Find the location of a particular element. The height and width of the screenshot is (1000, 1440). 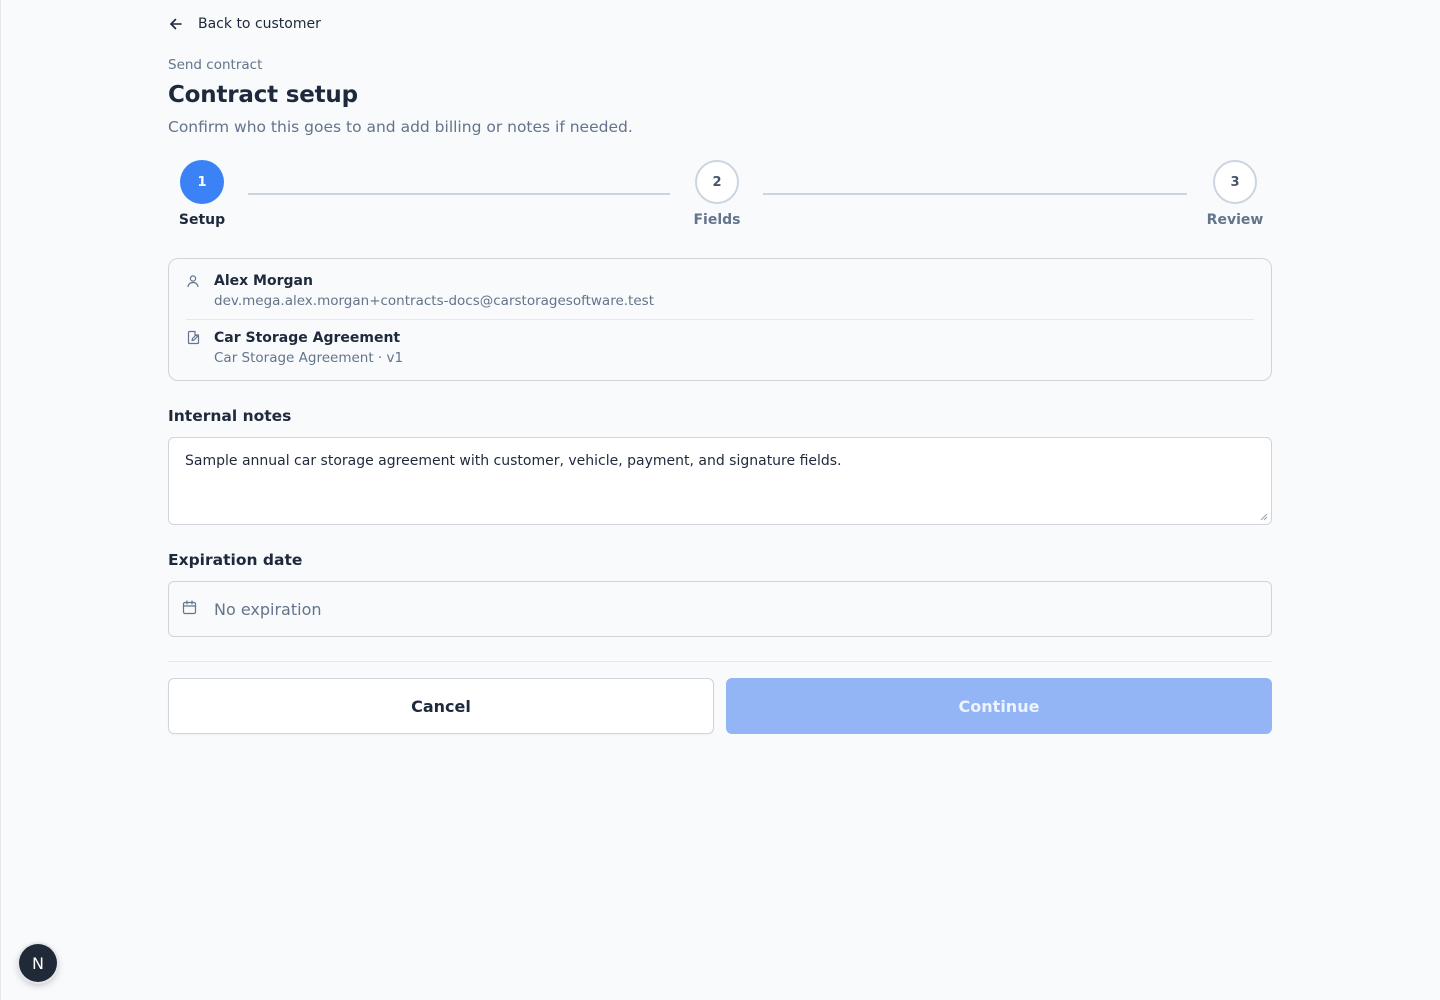

stepper: 1 Setup 2 Fields 3 Review is located at coordinates (720, 195).